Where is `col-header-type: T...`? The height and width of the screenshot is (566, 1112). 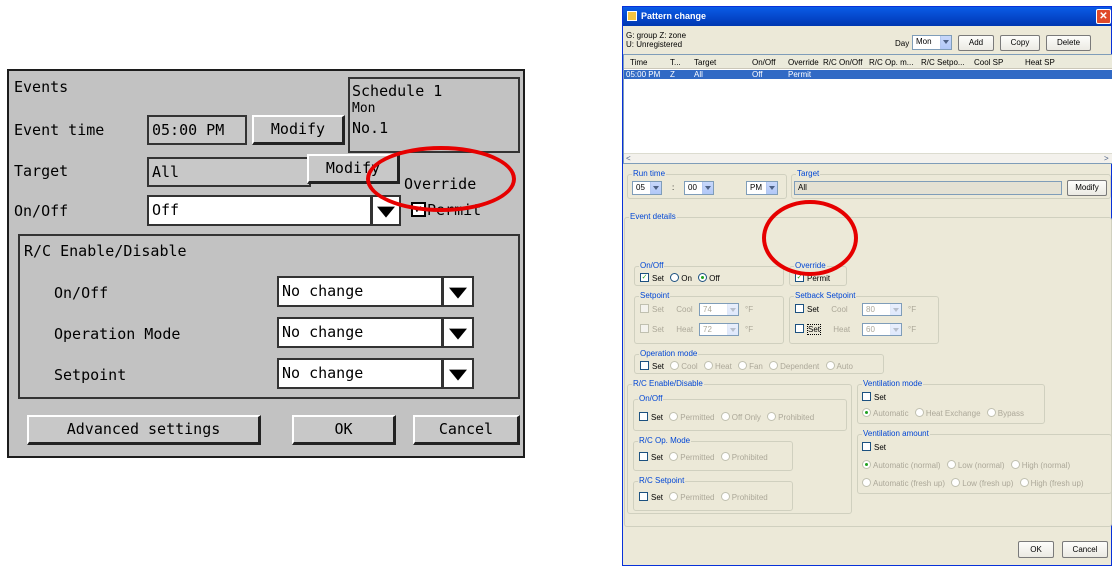
col-header-type: T... is located at coordinates (675, 62).